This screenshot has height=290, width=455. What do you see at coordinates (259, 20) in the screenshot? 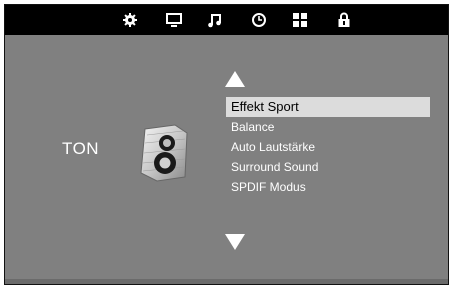
I see `clock-icon` at bounding box center [259, 20].